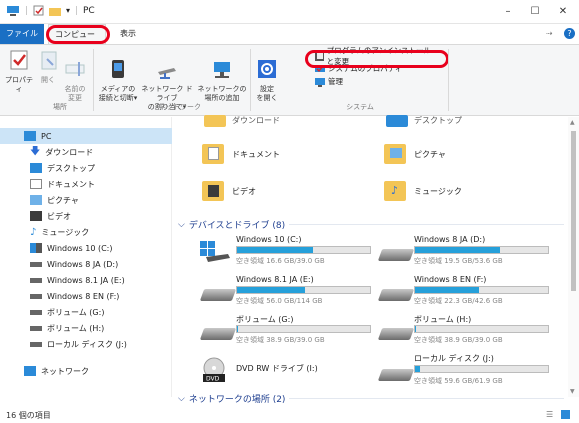 The height and width of the screenshot is (423, 579). I want to click on drive-label: DVD RW ドライブ (I:), so click(277, 368).